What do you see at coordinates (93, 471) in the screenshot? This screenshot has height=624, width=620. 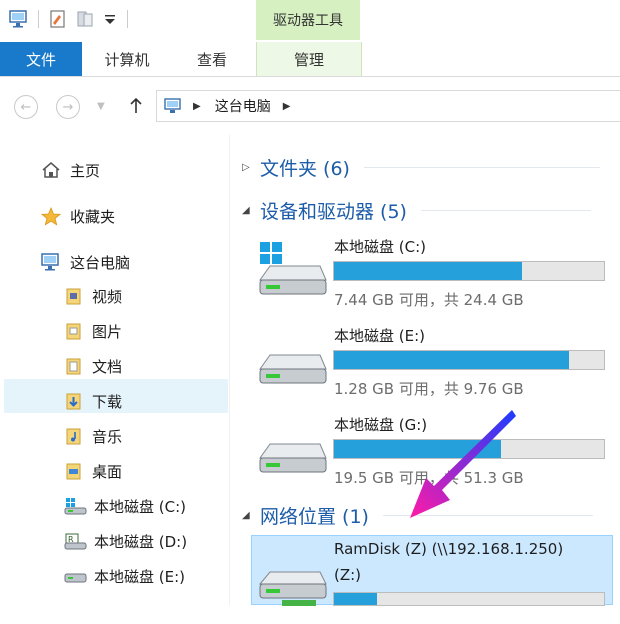 I see `nav-item-desktop: 桌面` at bounding box center [93, 471].